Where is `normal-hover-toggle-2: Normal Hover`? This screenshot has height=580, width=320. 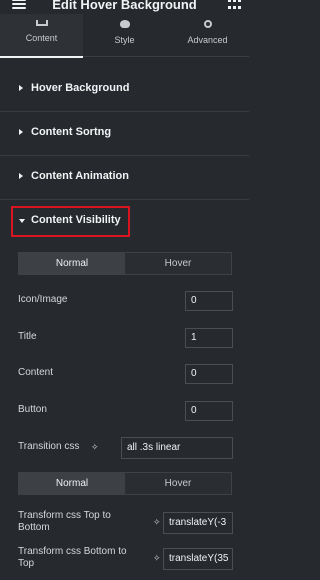
normal-hover-toggle-2: Normal Hover is located at coordinates (125, 483).